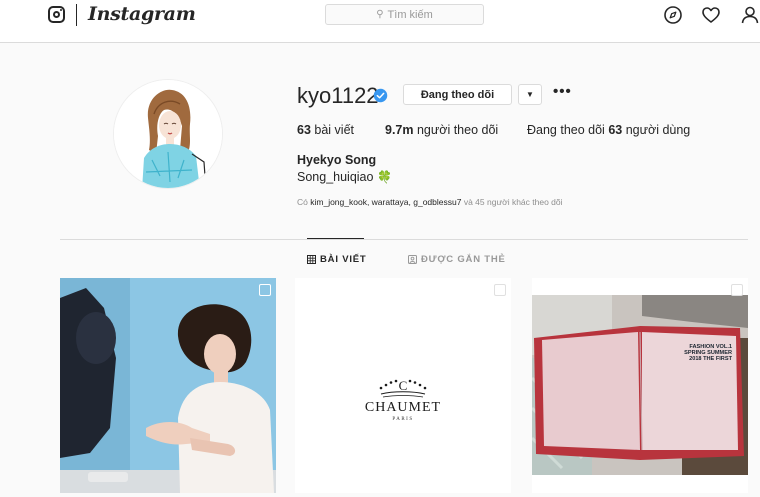 The image size is (760, 497). I want to click on search-input: ⚲ Tìm kiếm, so click(404, 14).